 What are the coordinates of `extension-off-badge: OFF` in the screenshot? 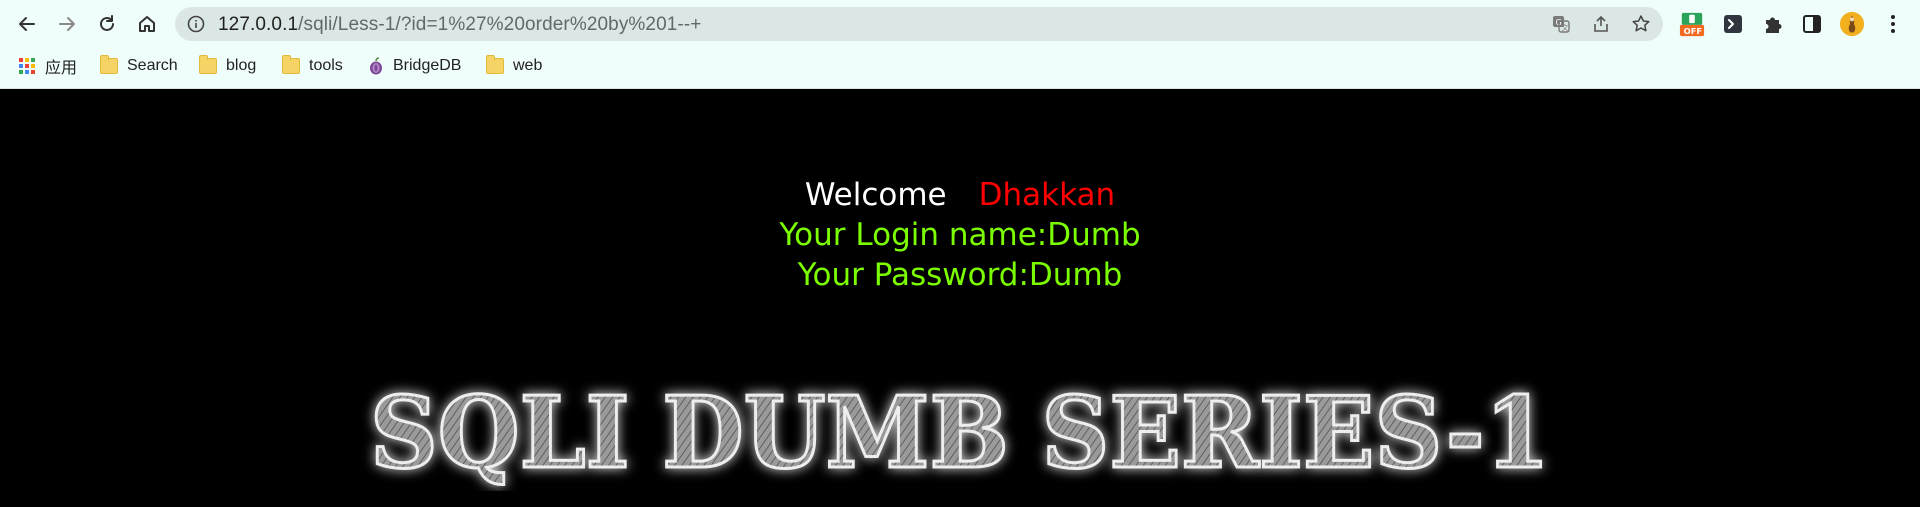 It's located at (1693, 31).